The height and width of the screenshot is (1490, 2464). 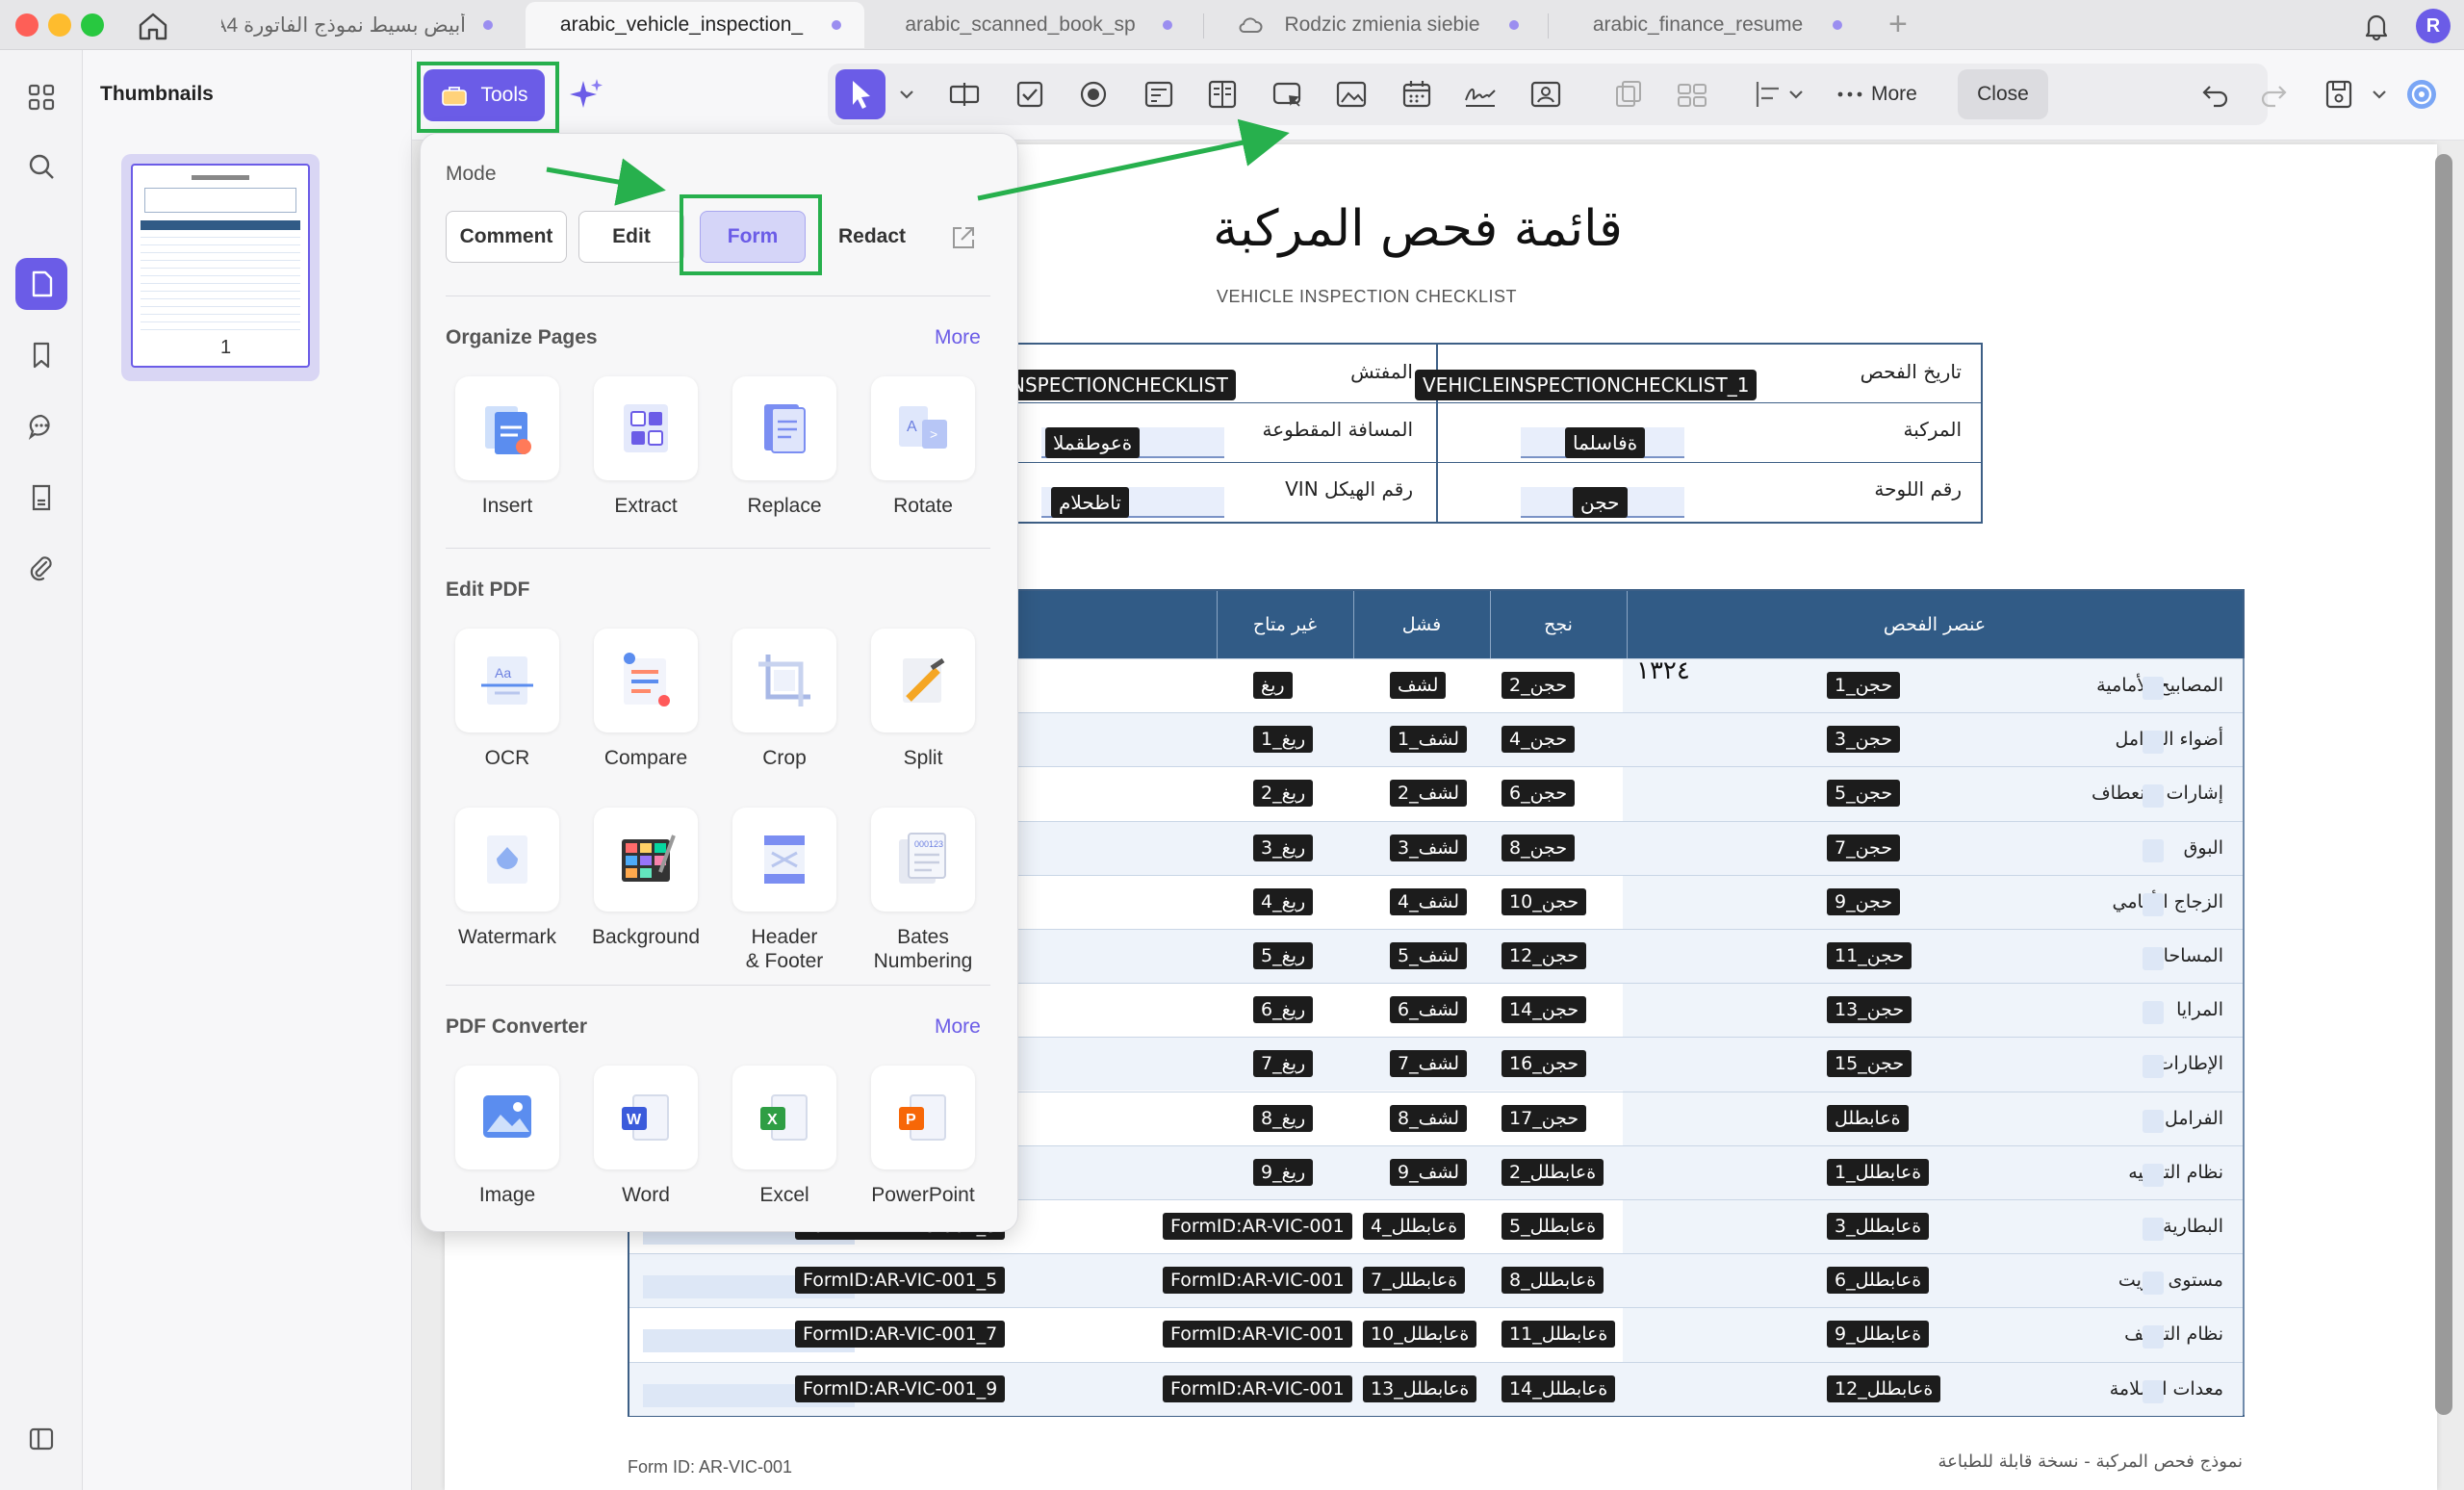 What do you see at coordinates (631, 237) in the screenshot?
I see `mode-edit-button: Edit` at bounding box center [631, 237].